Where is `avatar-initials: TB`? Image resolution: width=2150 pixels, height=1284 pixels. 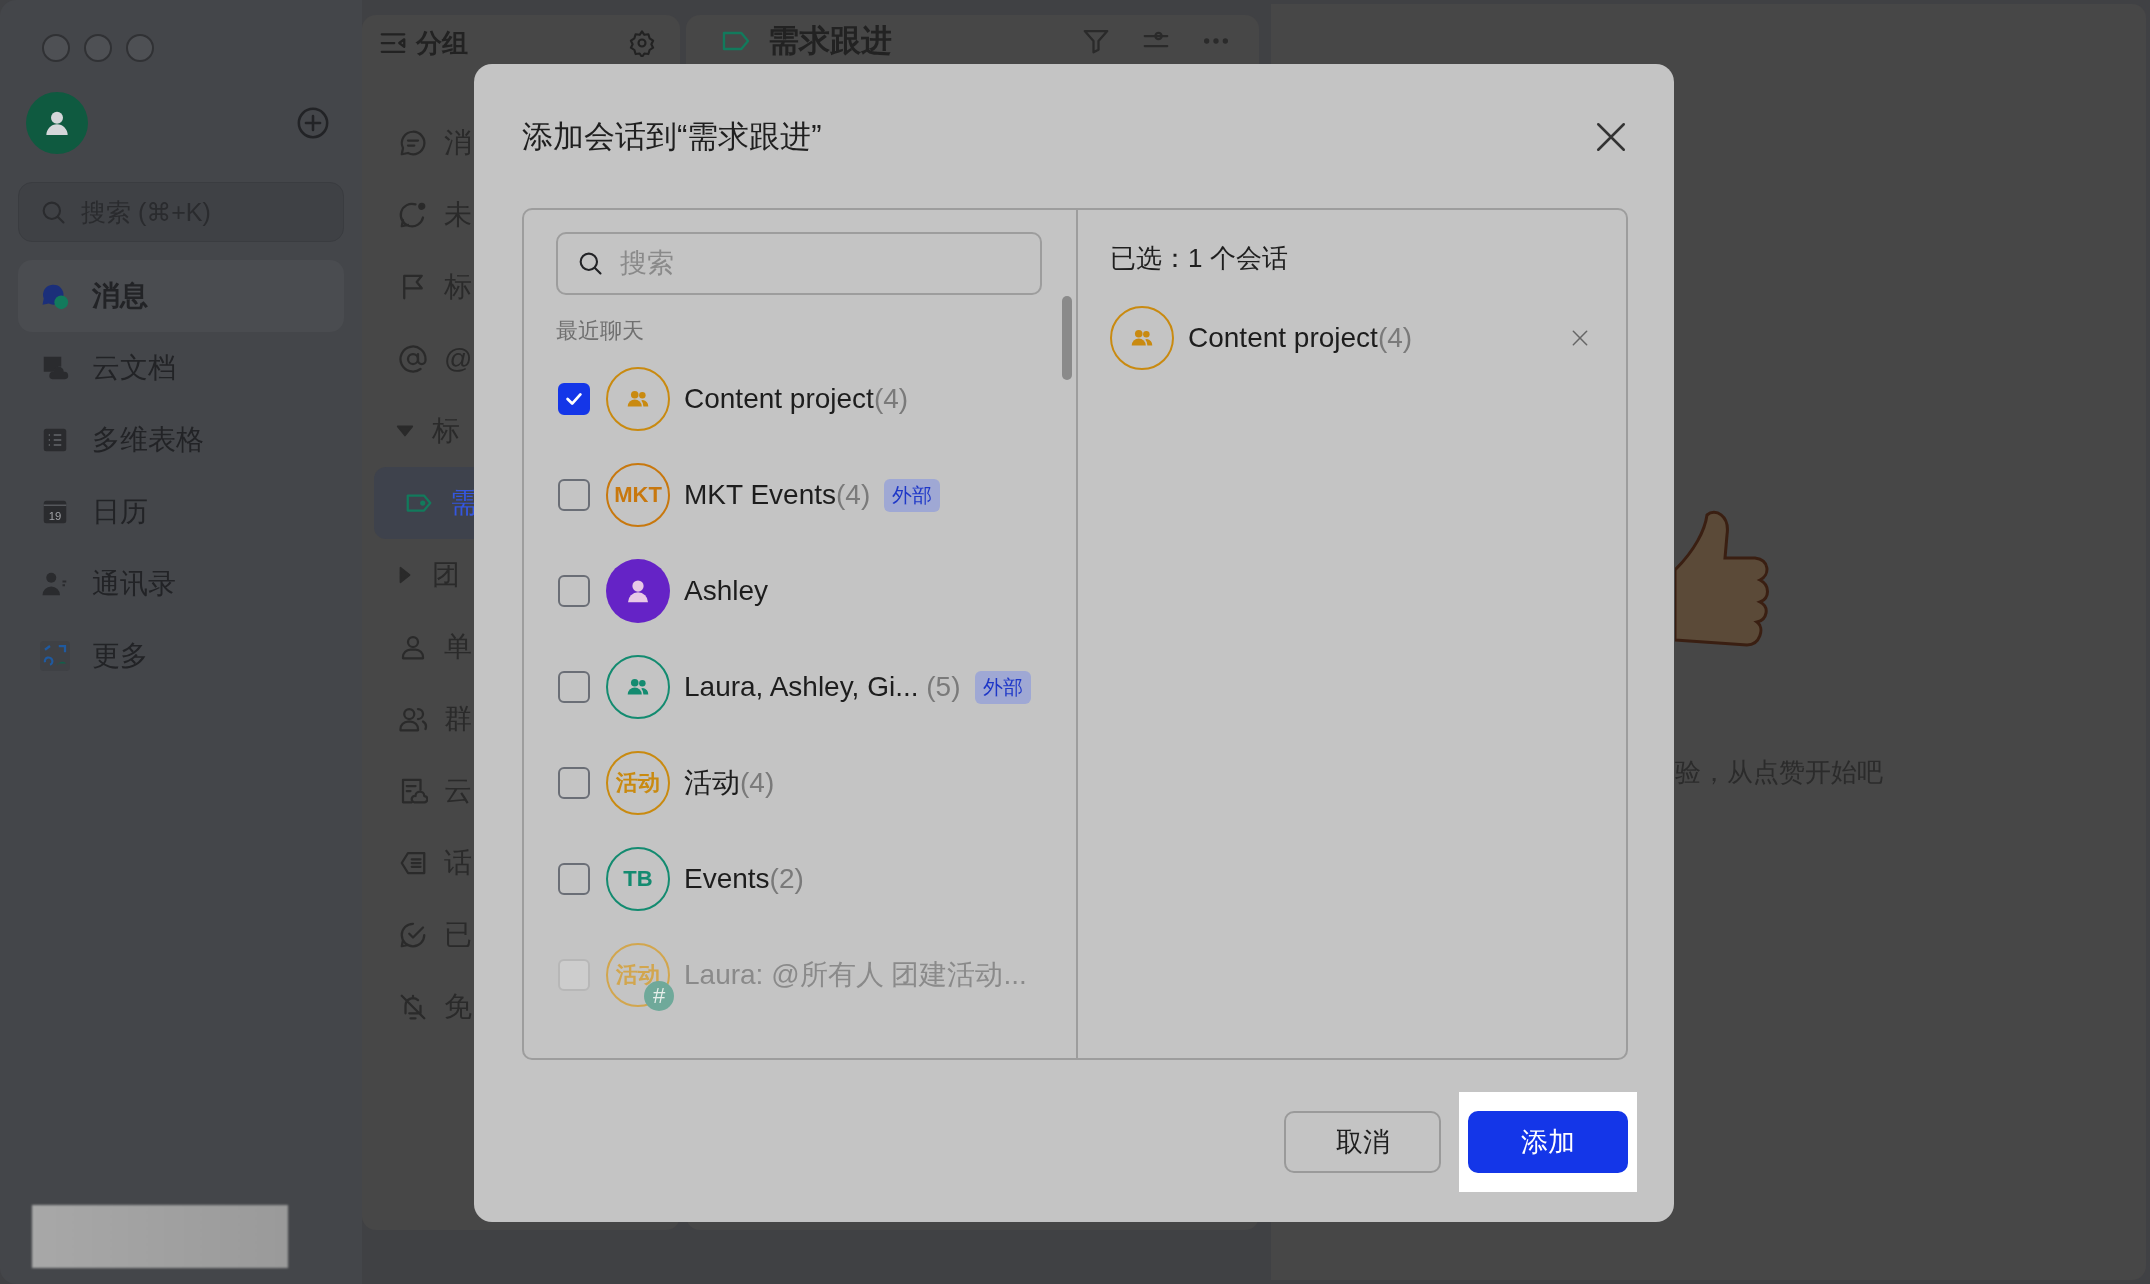
avatar-initials: TB is located at coordinates (638, 879).